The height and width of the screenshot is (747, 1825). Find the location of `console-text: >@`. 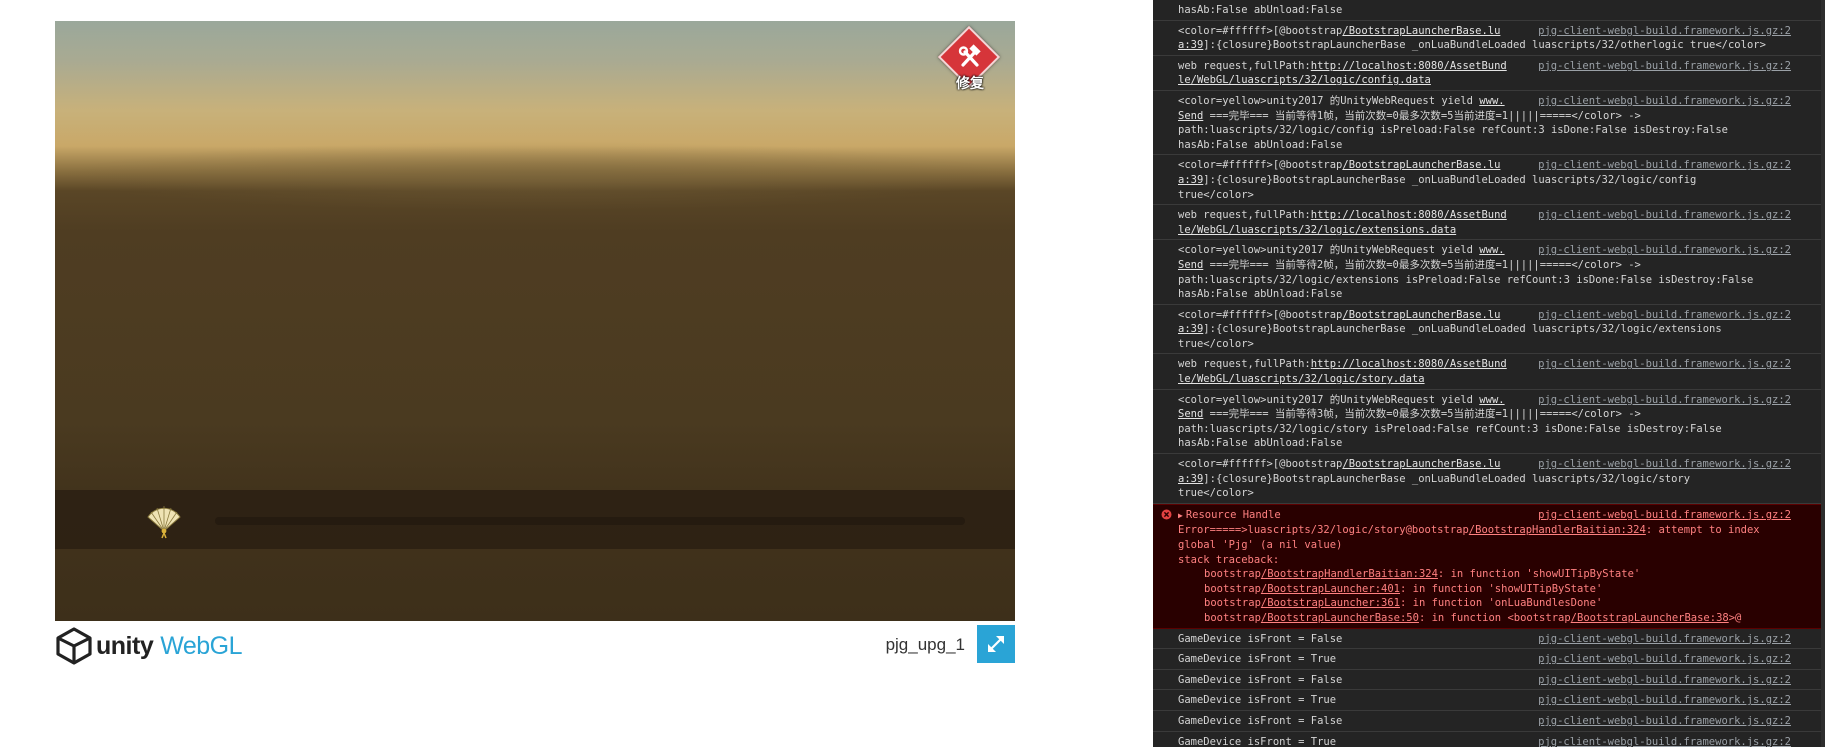

console-text: >@ is located at coordinates (1735, 617).